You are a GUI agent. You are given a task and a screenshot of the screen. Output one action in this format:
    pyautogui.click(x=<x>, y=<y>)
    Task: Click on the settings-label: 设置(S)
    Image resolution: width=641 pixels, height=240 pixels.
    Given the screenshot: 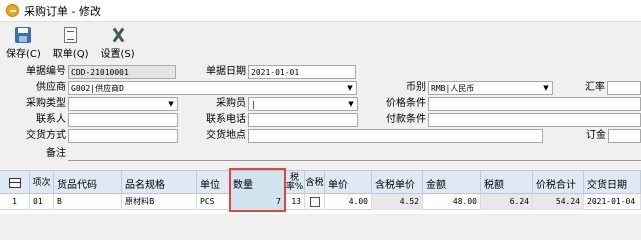 What is the action you would take?
    pyautogui.click(x=117, y=54)
    